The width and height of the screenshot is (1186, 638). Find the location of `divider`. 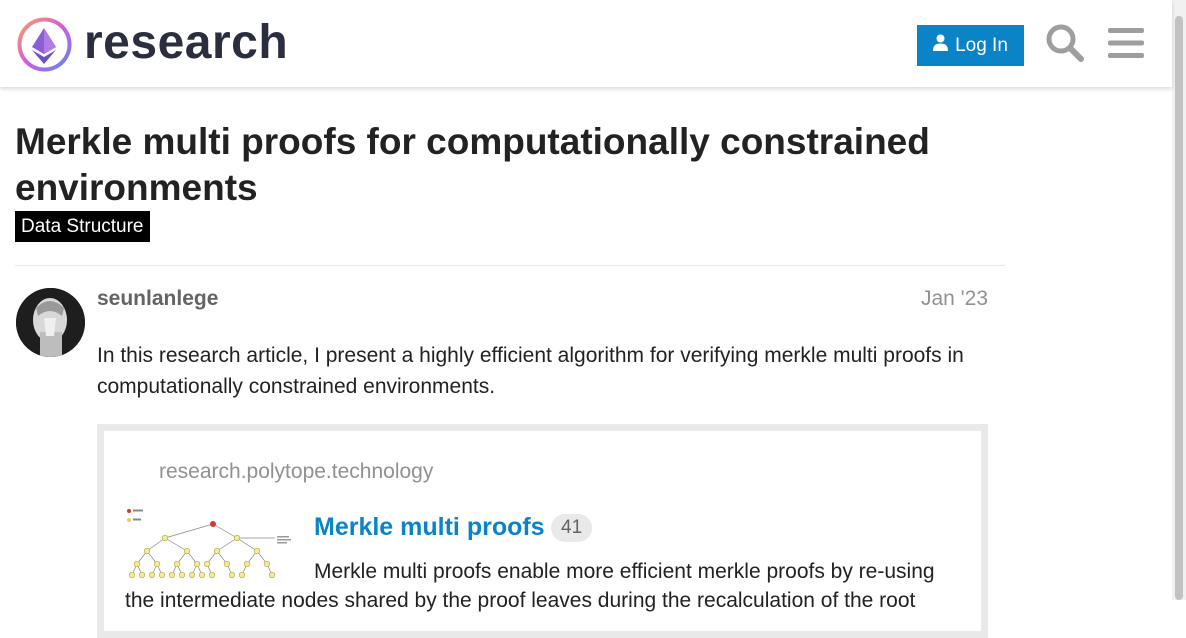

divider is located at coordinates (510, 265).